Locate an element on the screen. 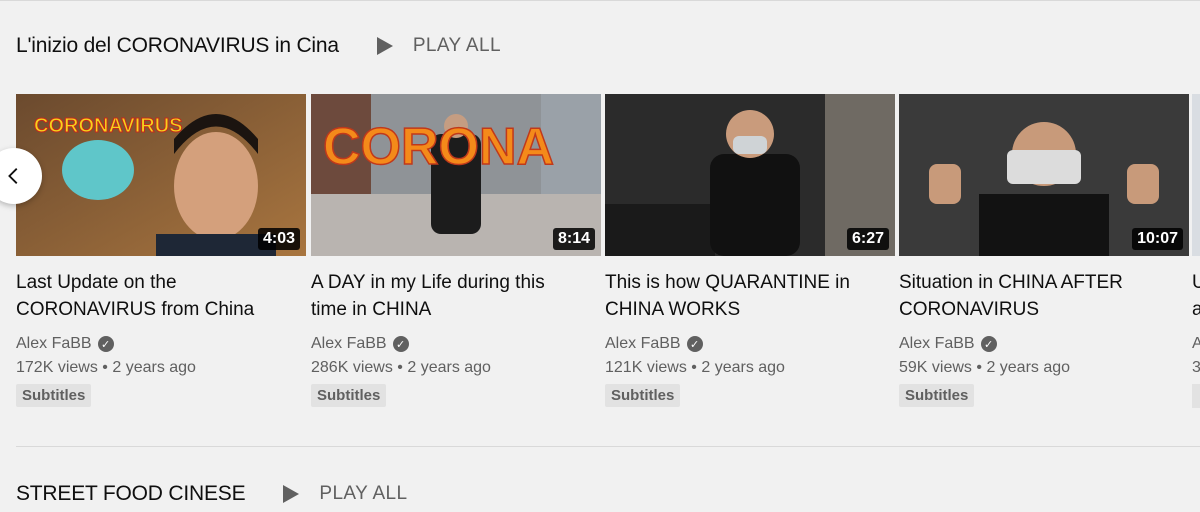  video-meta: 172K views • 2 years ago is located at coordinates (106, 367).